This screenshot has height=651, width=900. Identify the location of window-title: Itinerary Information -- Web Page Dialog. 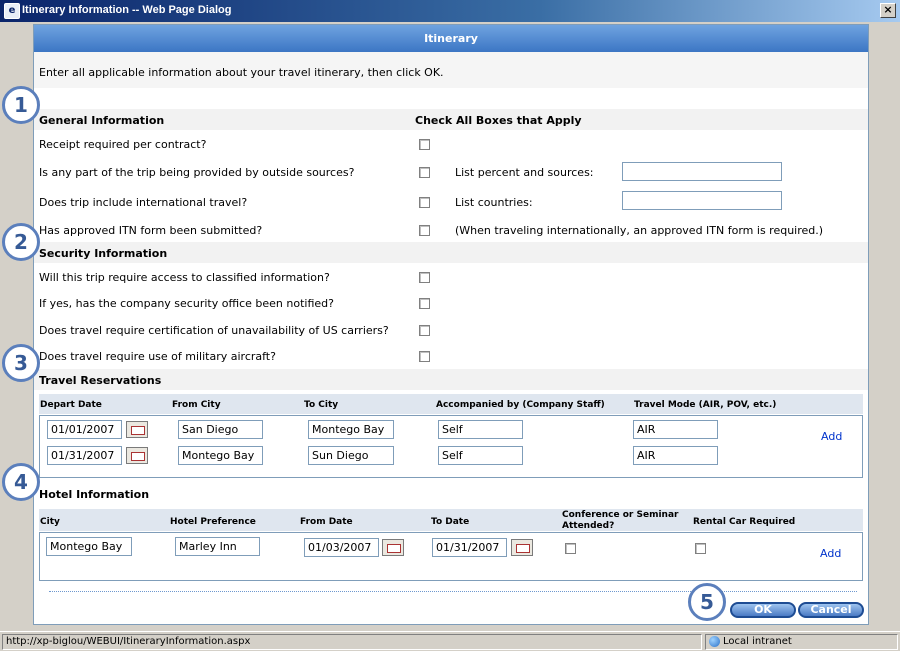
(127, 10).